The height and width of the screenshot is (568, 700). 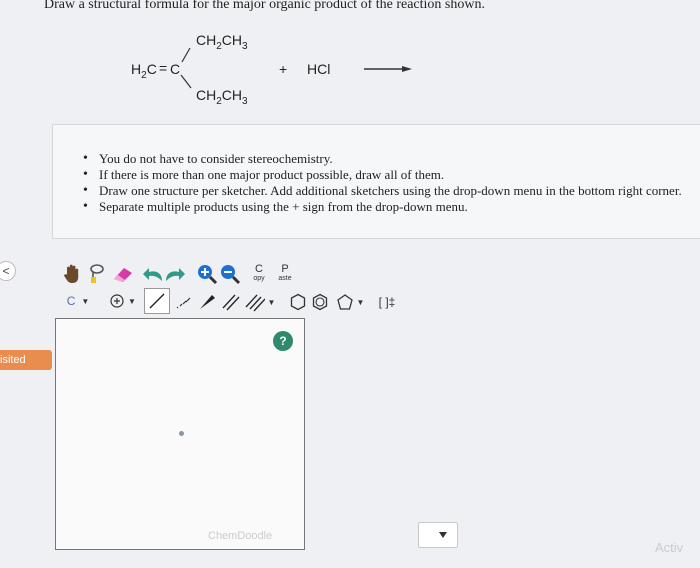 I want to click on chemdoodle-watermark: ChemDoodle, so click(x=240, y=536).